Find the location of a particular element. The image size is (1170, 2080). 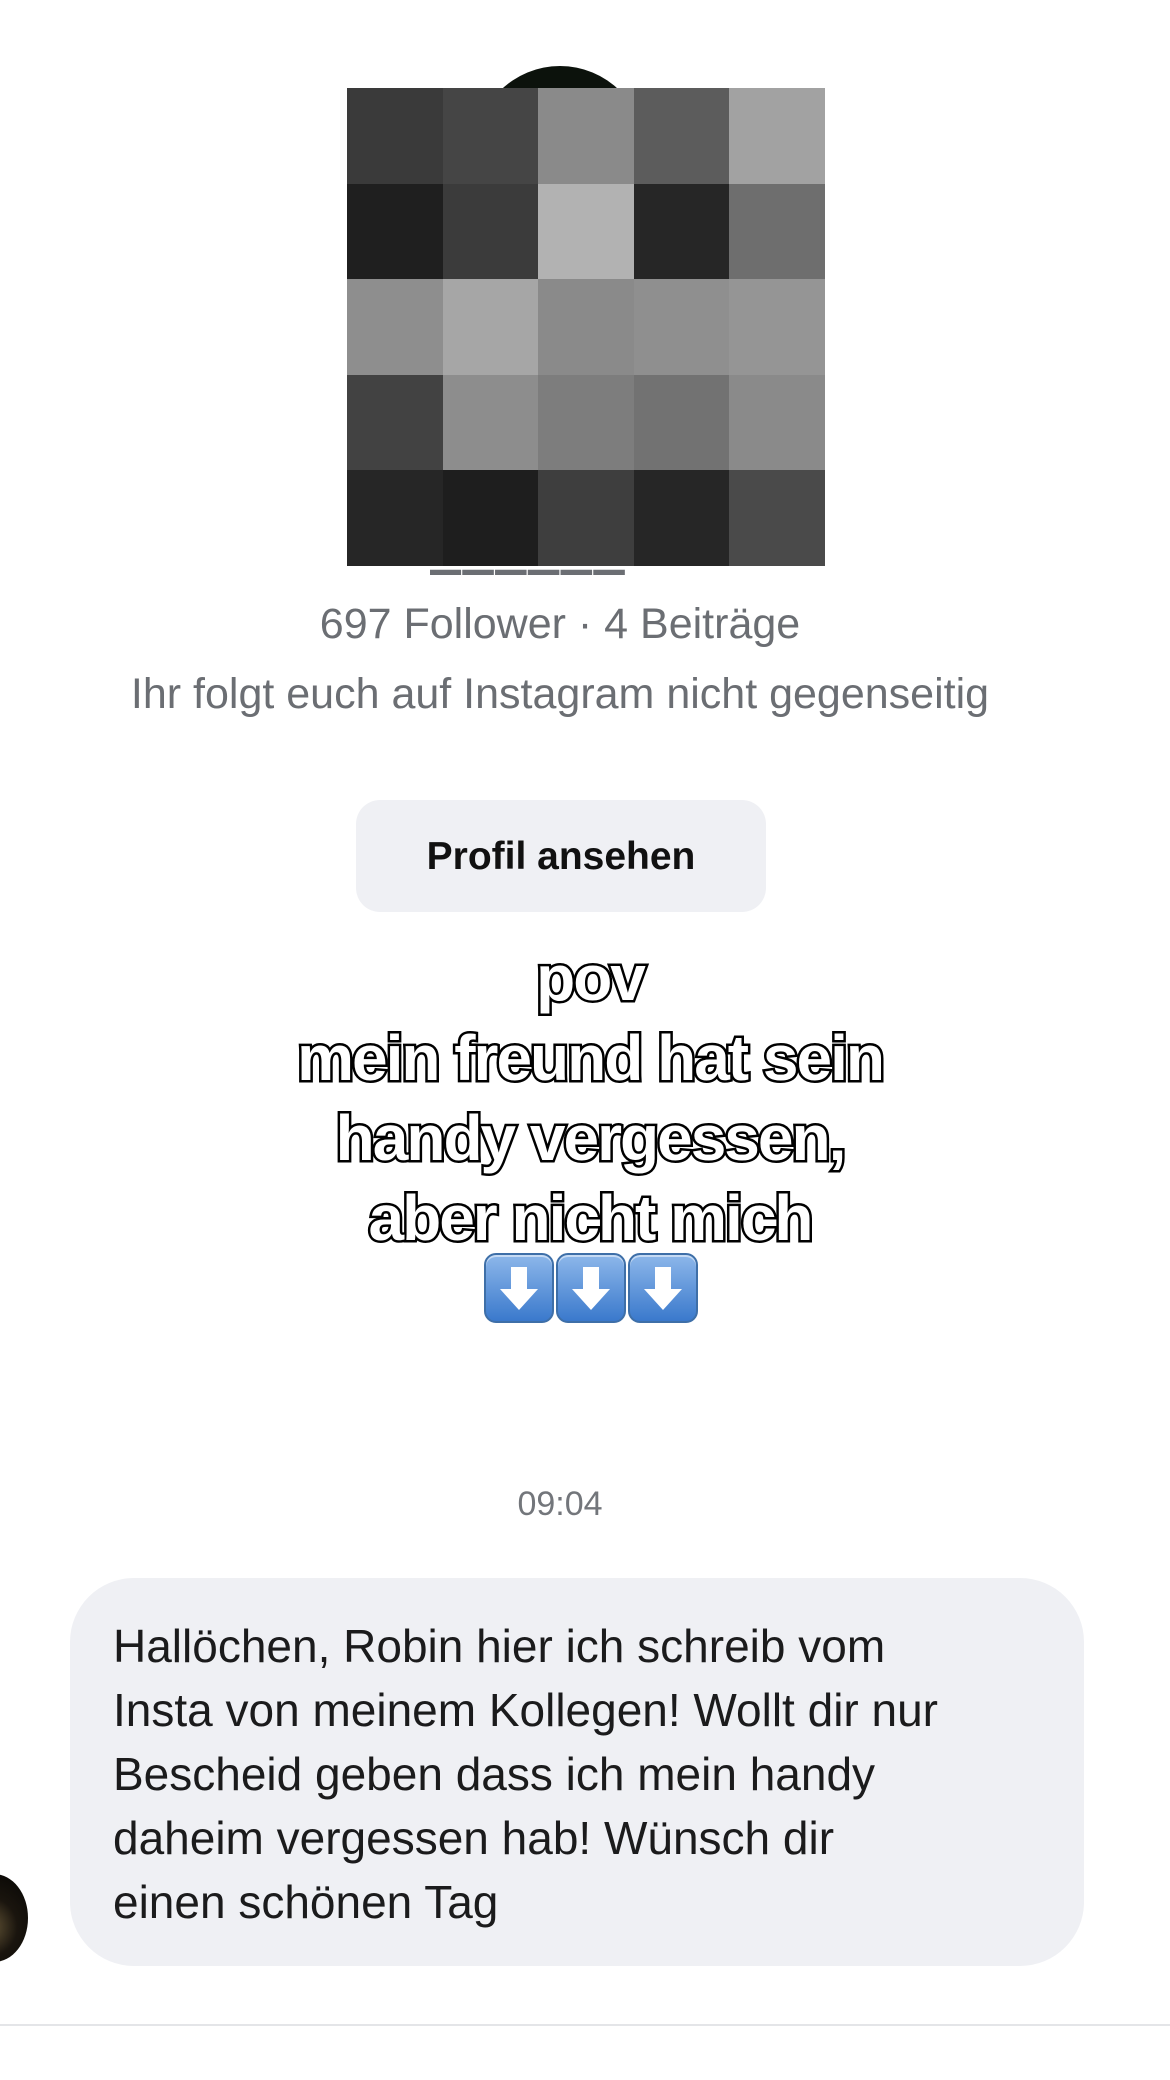

message-line: einen schönen Tag is located at coordinates (306, 1902).